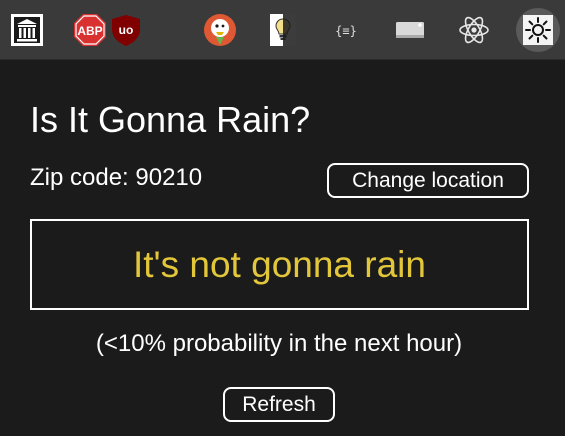 The image size is (565, 436). Describe the element at coordinates (89, 31) in the screenshot. I see `adblock-plus-text: ABP` at that location.